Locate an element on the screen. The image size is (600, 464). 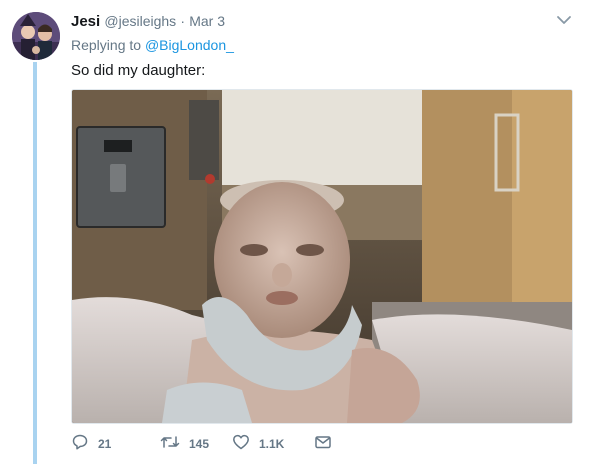
tweet-actions: 21 145 1.1K is located at coordinates (311, 444).